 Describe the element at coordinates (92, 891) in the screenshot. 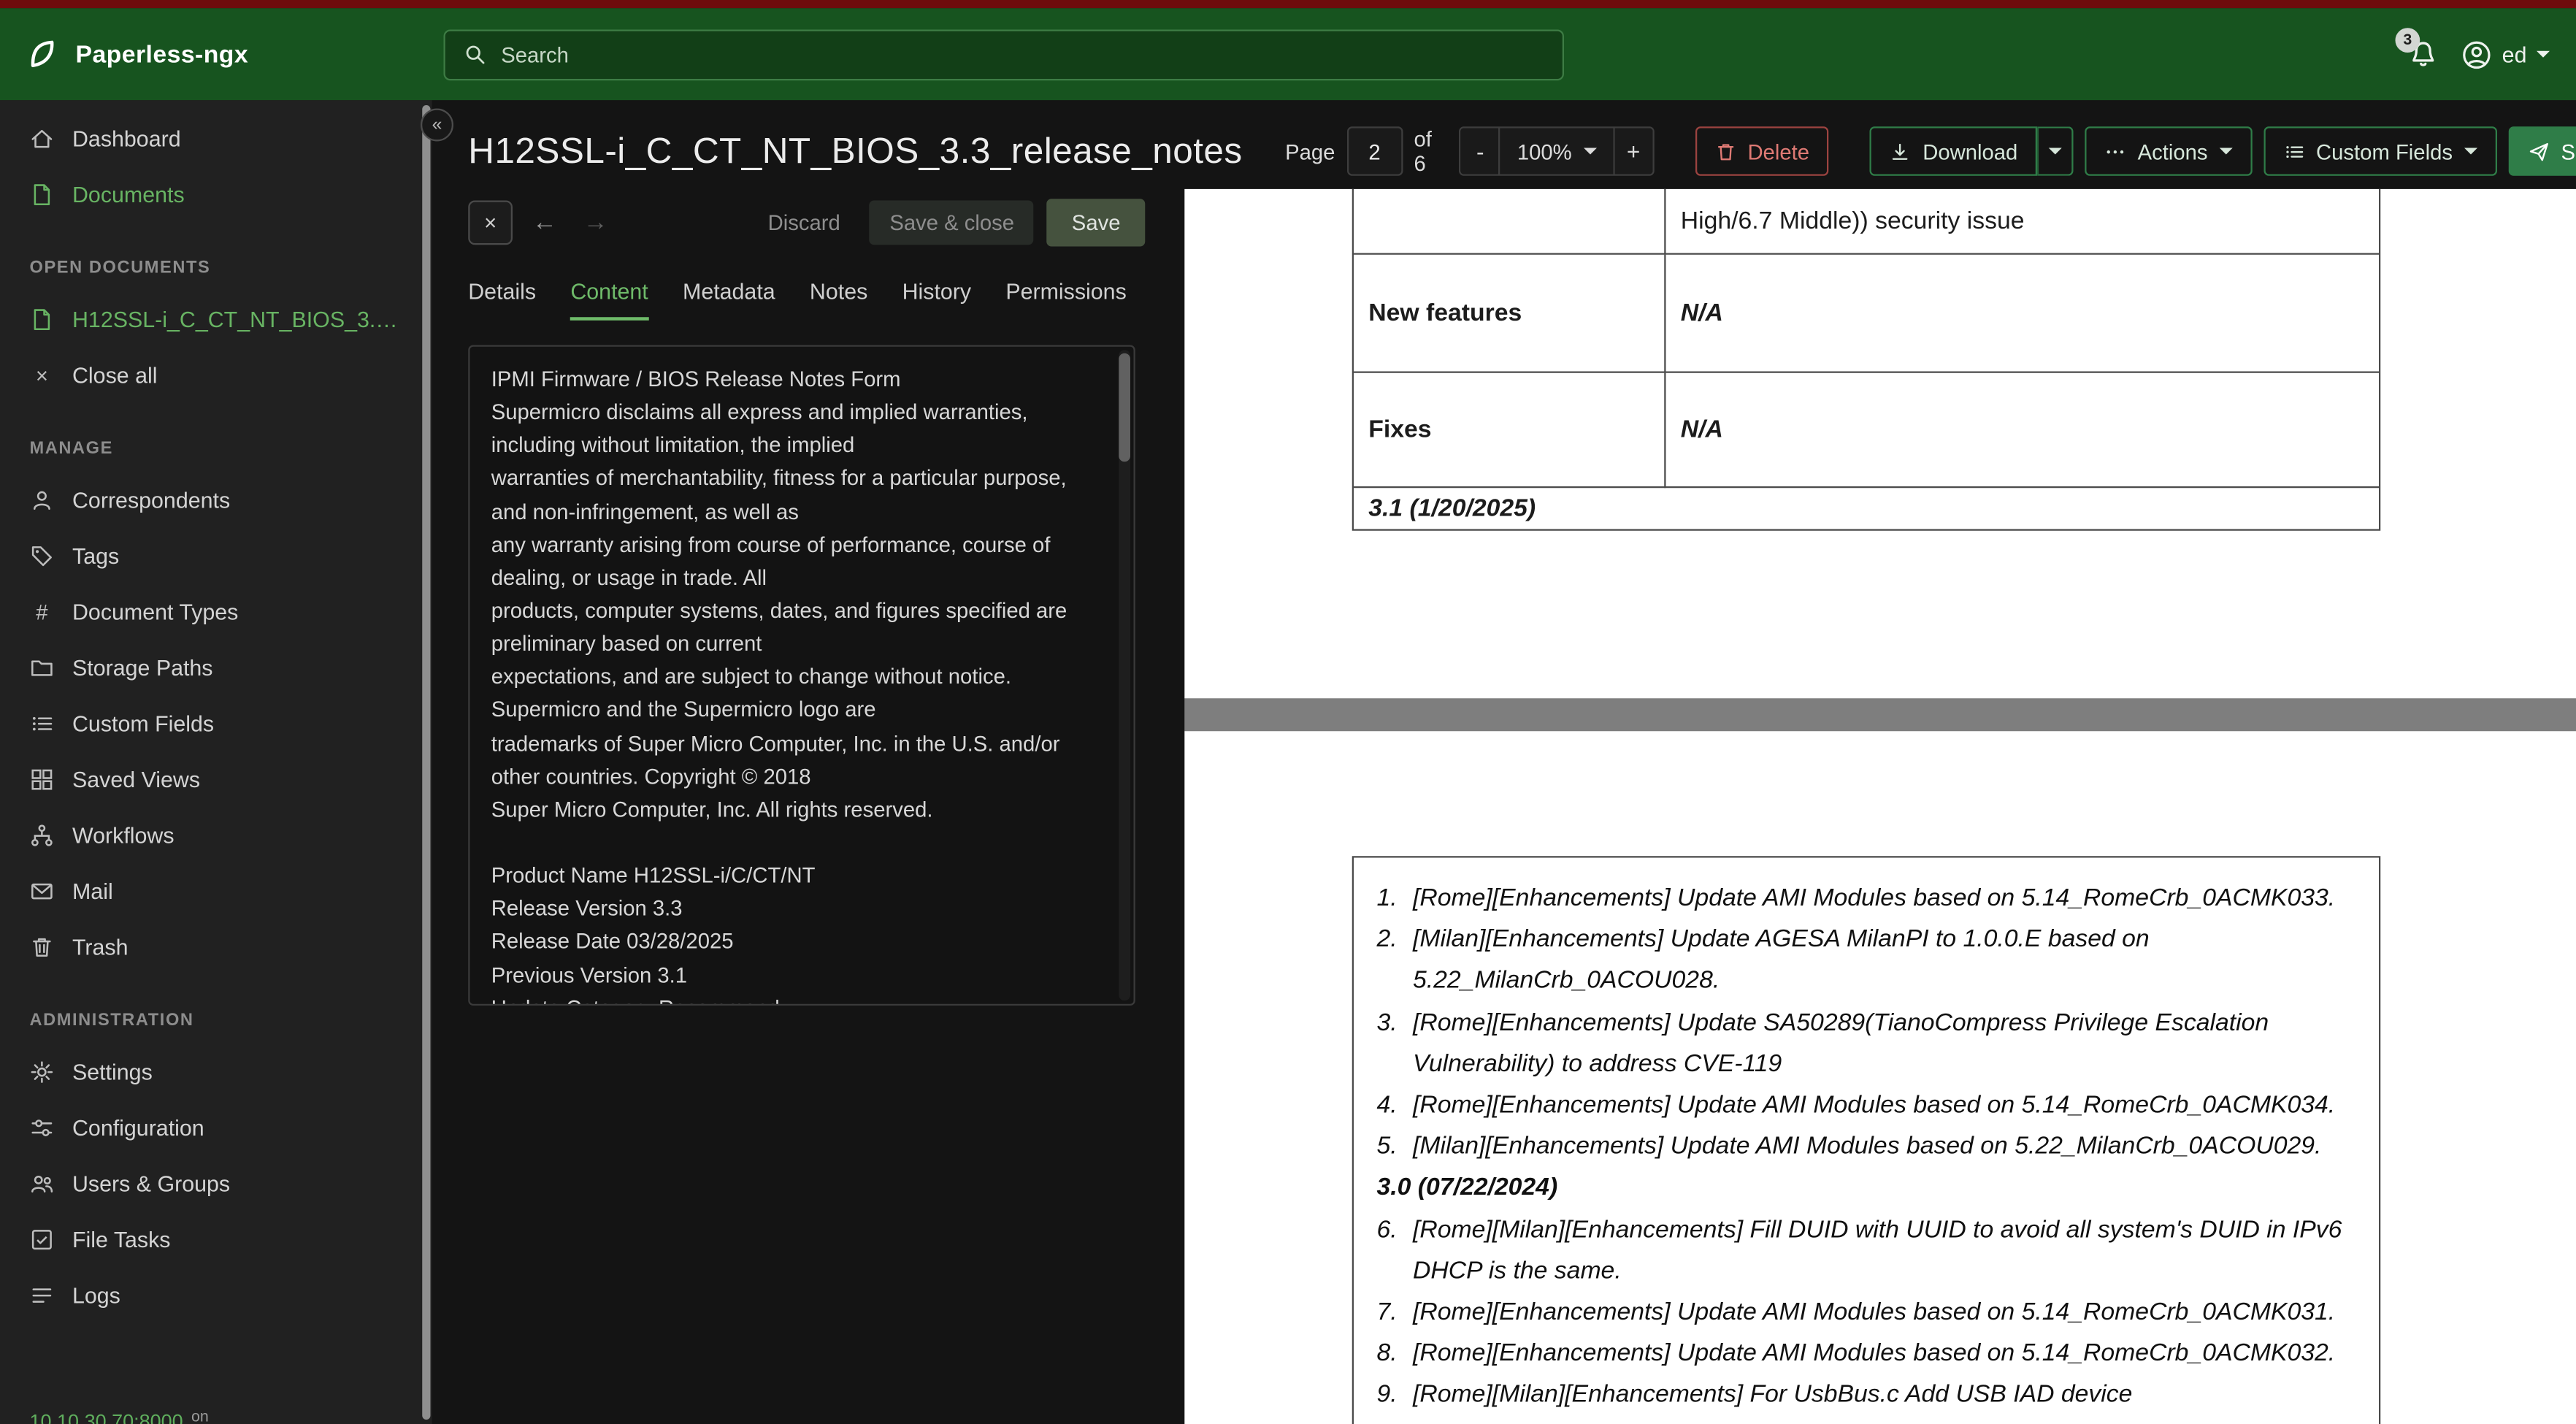

I see `sidebar-item-label: Mail` at that location.